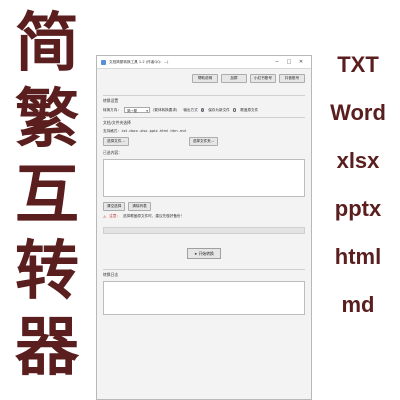 This screenshot has height=400, width=400. What do you see at coordinates (47, 272) in the screenshot?
I see `title-char: 转` at bounding box center [47, 272].